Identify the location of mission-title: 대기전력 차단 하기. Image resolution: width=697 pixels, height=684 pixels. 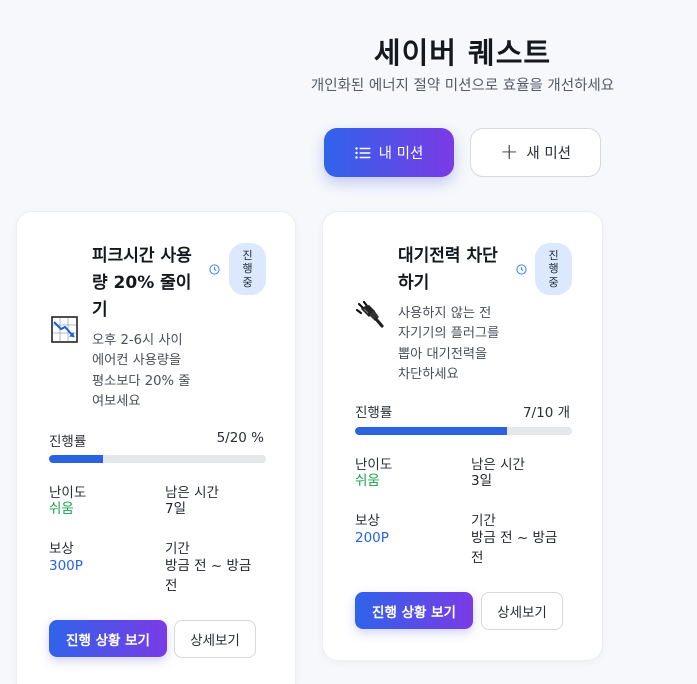
(448, 269).